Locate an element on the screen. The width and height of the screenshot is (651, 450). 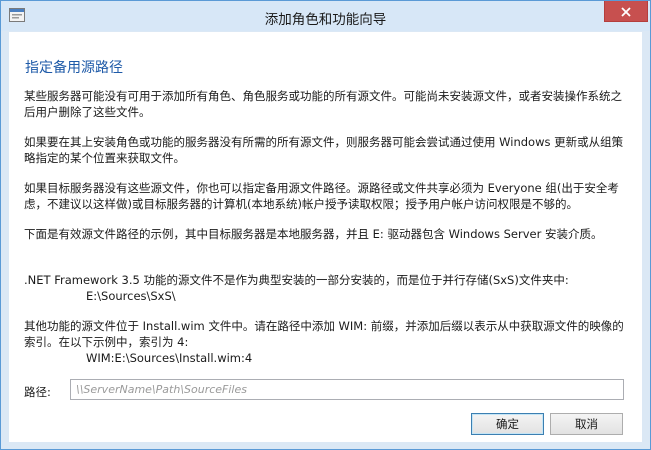
ok-button: 确定 is located at coordinates (507, 424).